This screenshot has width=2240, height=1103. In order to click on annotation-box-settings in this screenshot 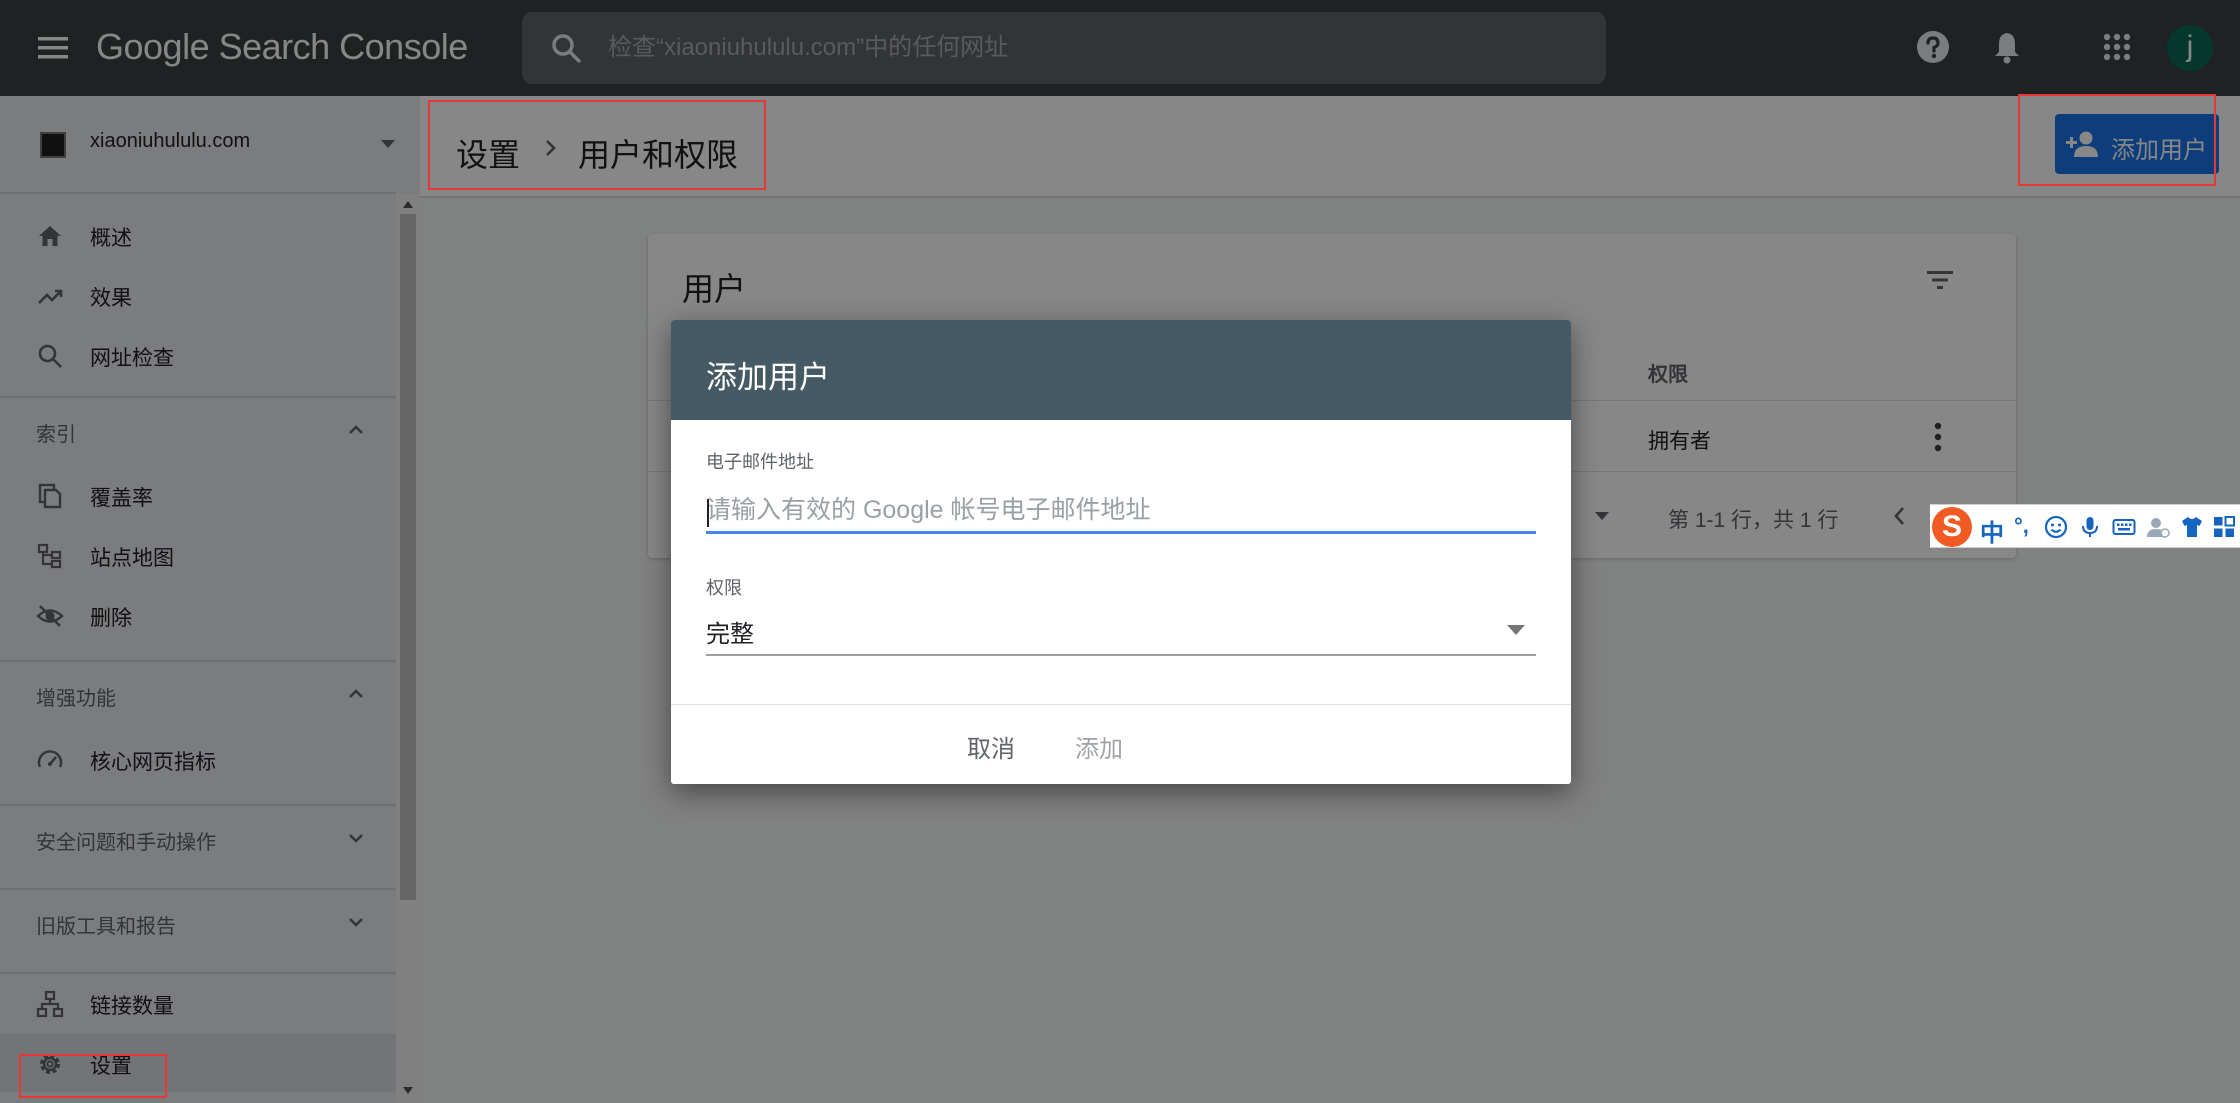, I will do `click(93, 1076)`.